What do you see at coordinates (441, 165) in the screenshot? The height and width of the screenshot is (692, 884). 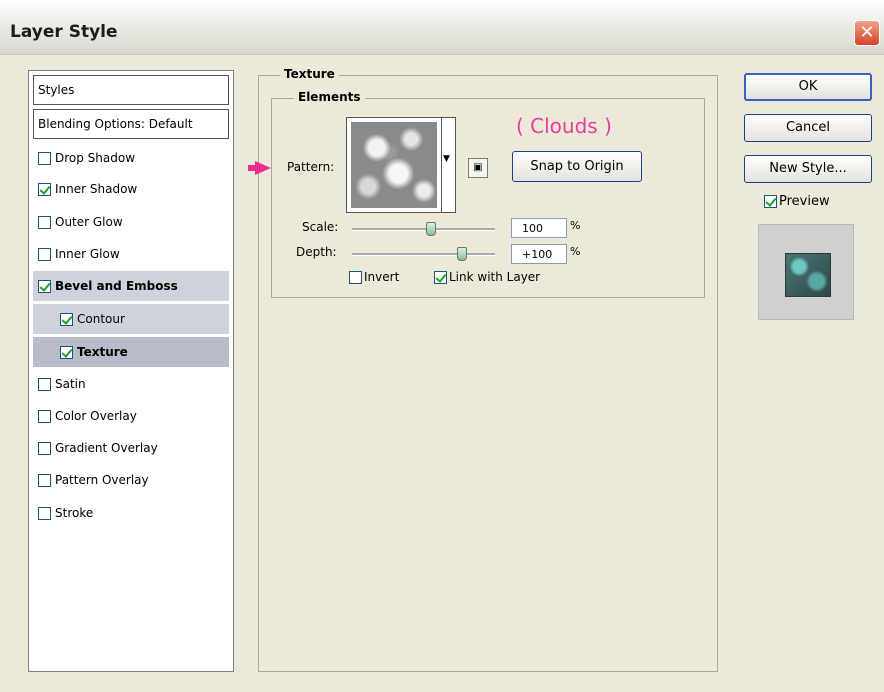 I see `pattern-picker-divider` at bounding box center [441, 165].